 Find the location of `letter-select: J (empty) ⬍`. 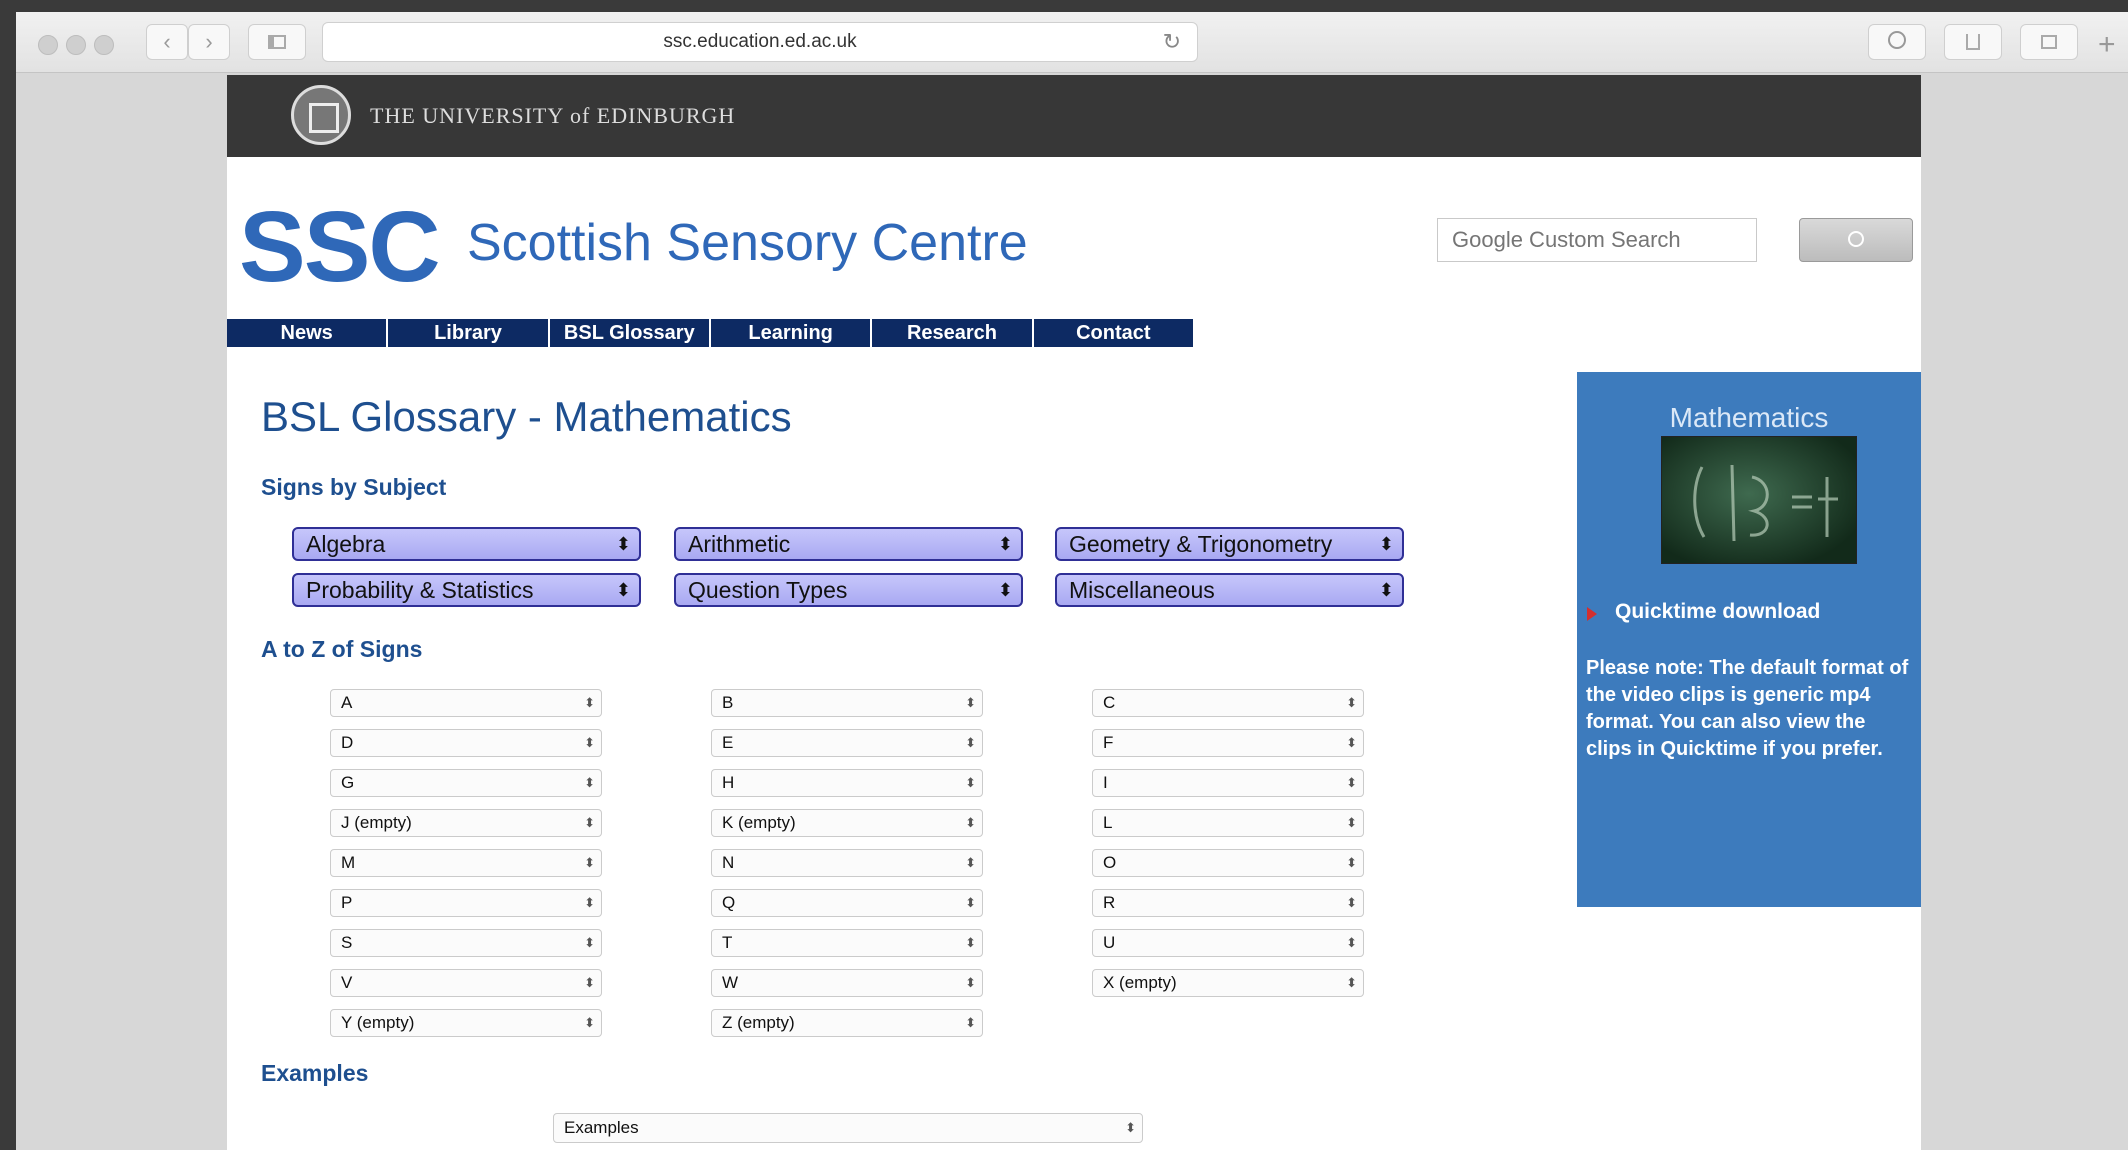

letter-select: J (empty) ⬍ is located at coordinates (466, 823).